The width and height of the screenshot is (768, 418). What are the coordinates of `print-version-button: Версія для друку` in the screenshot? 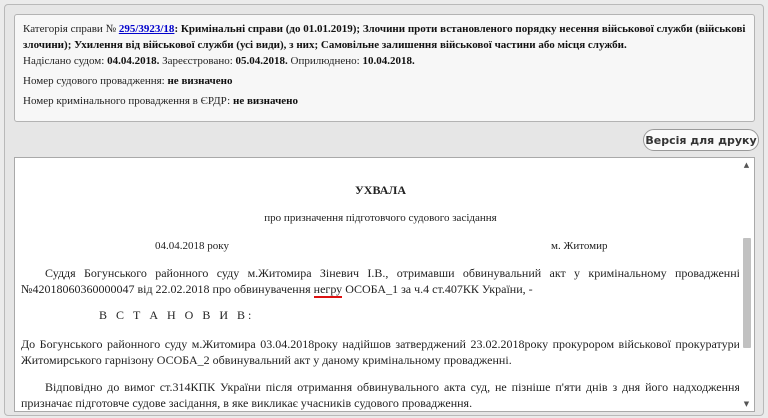 It's located at (701, 140).